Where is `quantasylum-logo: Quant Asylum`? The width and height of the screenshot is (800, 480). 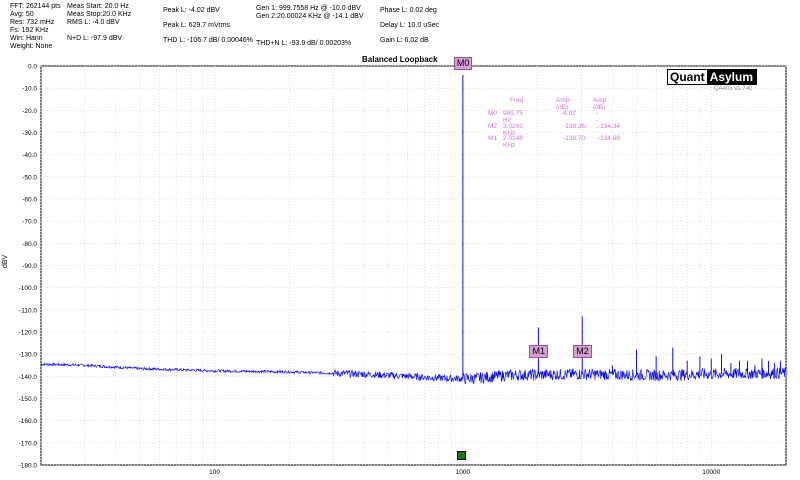 quantasylum-logo: Quant Asylum is located at coordinates (712, 77).